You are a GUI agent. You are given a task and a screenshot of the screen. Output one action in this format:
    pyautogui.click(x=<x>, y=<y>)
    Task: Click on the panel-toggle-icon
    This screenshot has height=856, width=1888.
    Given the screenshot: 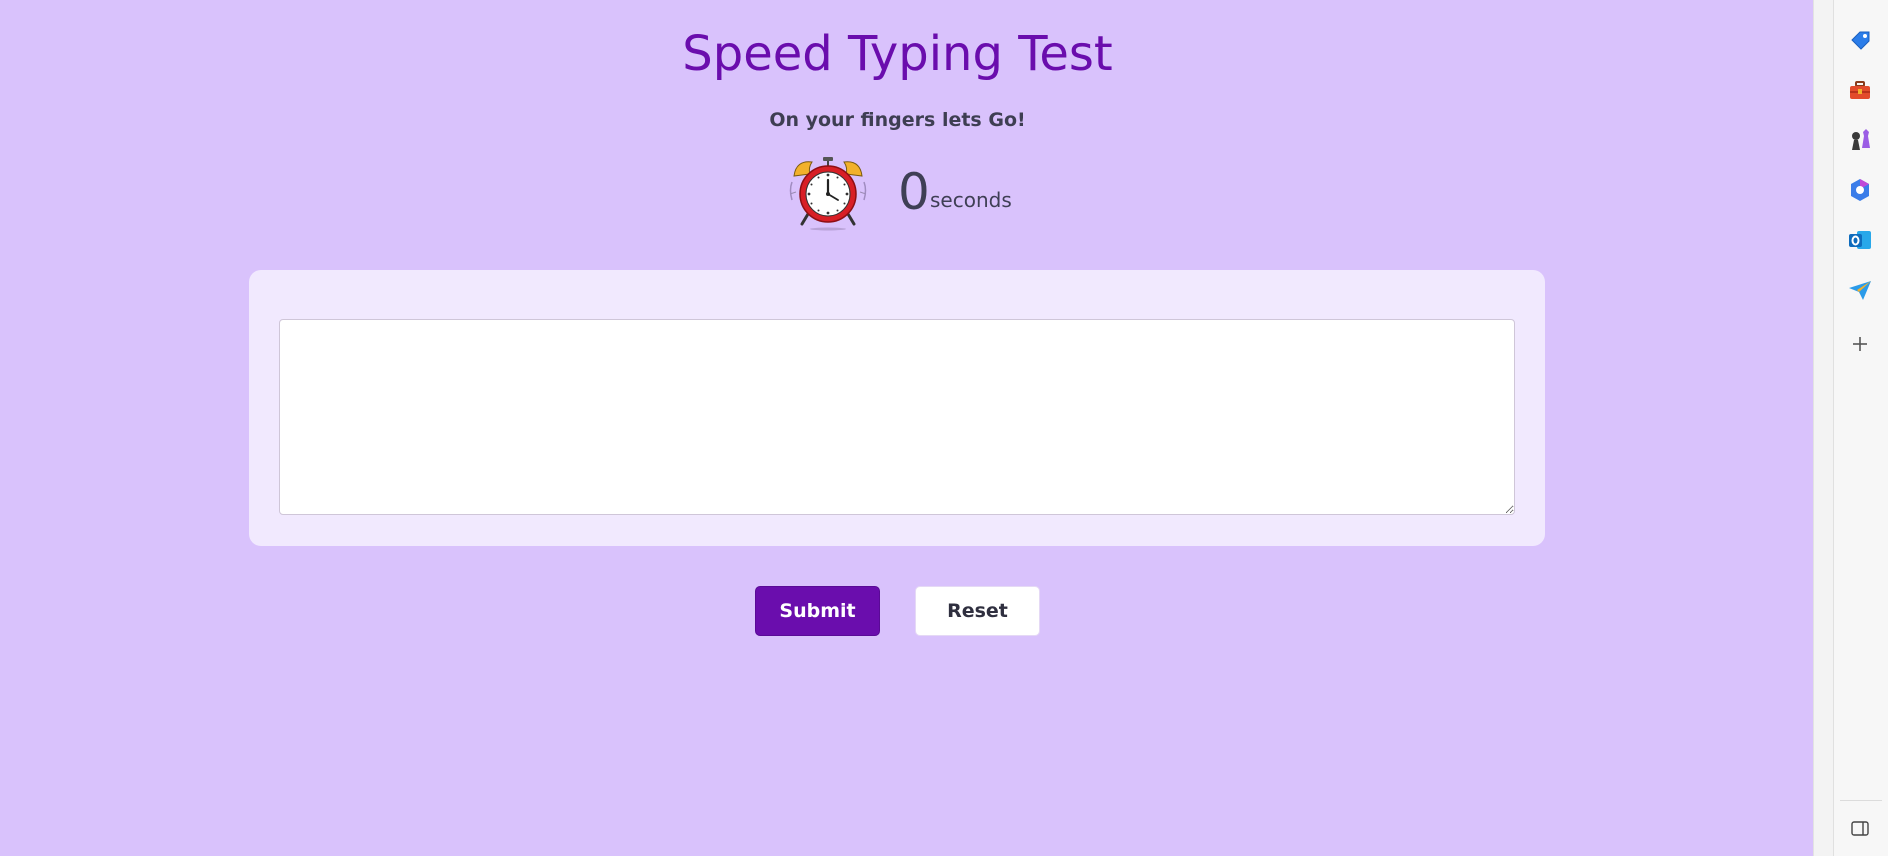 What is the action you would take?
    pyautogui.click(x=1860, y=828)
    